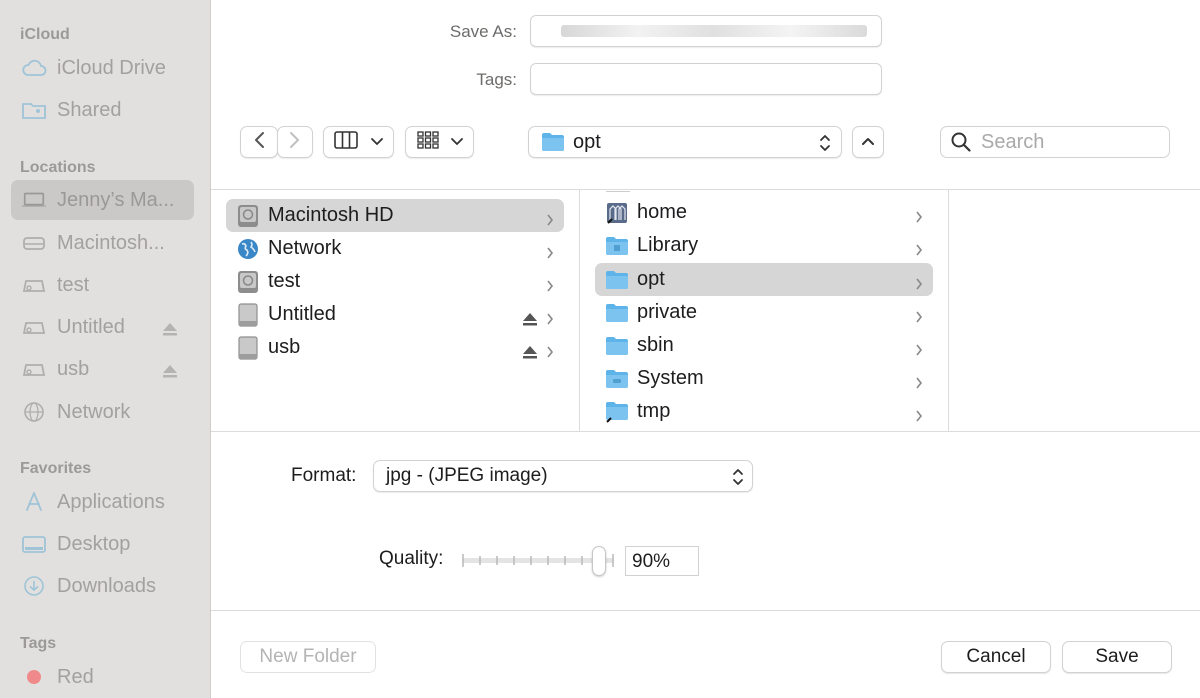  Describe the element at coordinates (1066, 142) in the screenshot. I see `search-input` at that location.